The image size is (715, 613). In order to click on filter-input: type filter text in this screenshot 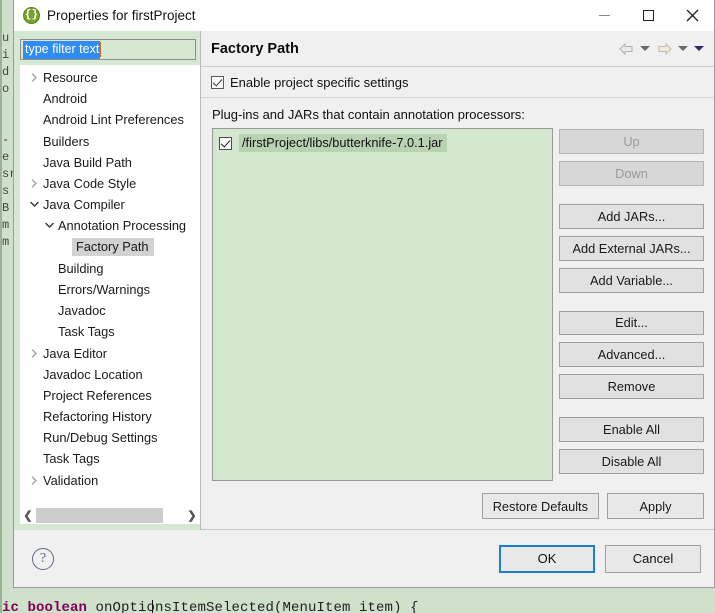, I will do `click(108, 49)`.